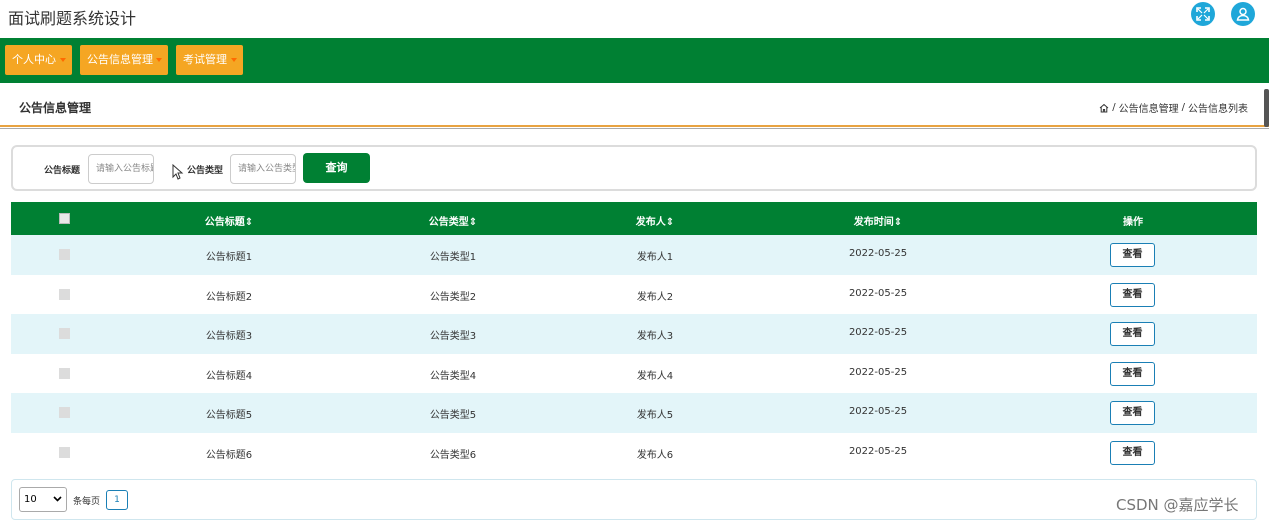 The height and width of the screenshot is (523, 1269). What do you see at coordinates (229, 257) in the screenshot?
I see `cell-title: 公告标题1` at bounding box center [229, 257].